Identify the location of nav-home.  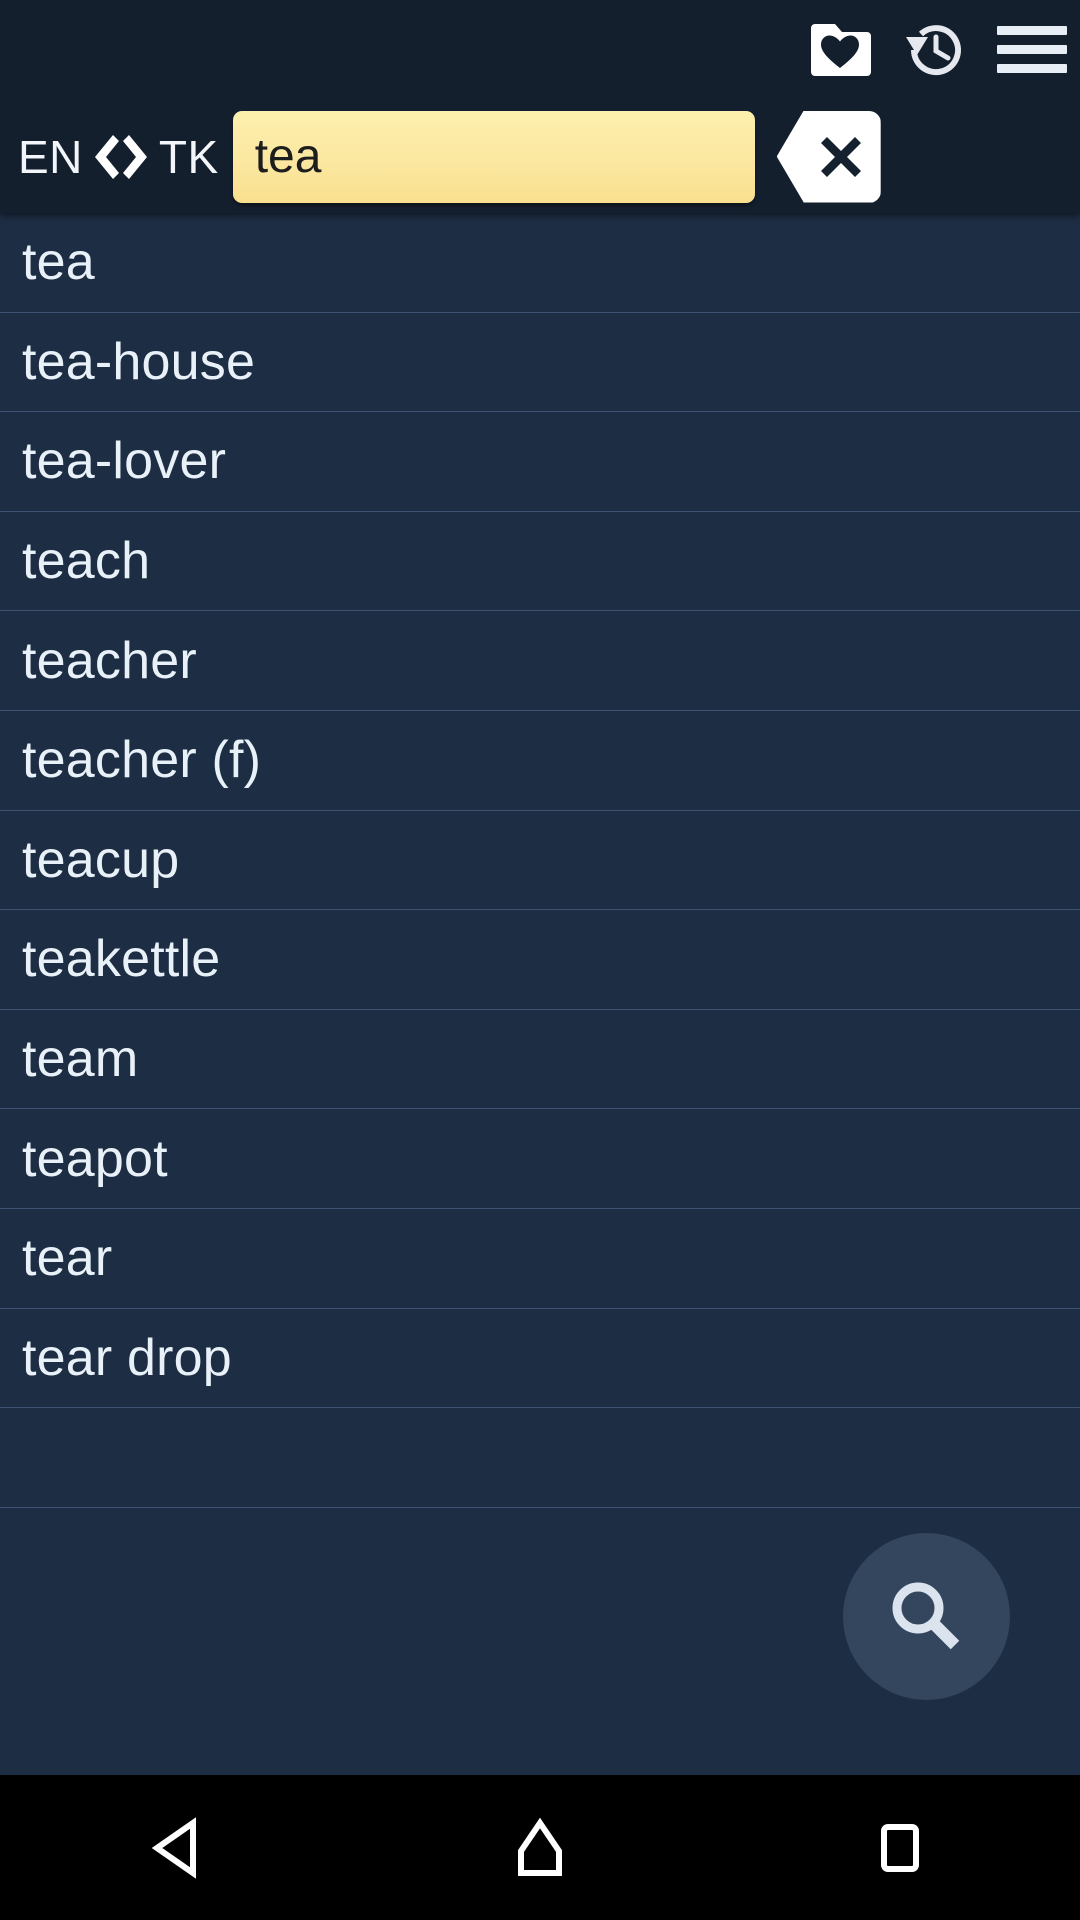
(540, 1847).